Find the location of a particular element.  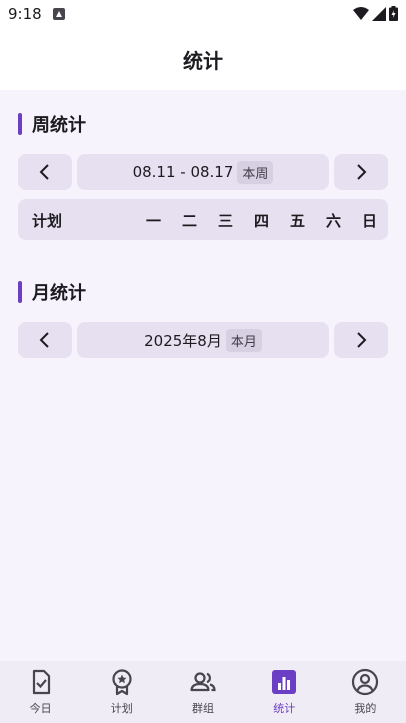

prev-week-button is located at coordinates (45, 172).